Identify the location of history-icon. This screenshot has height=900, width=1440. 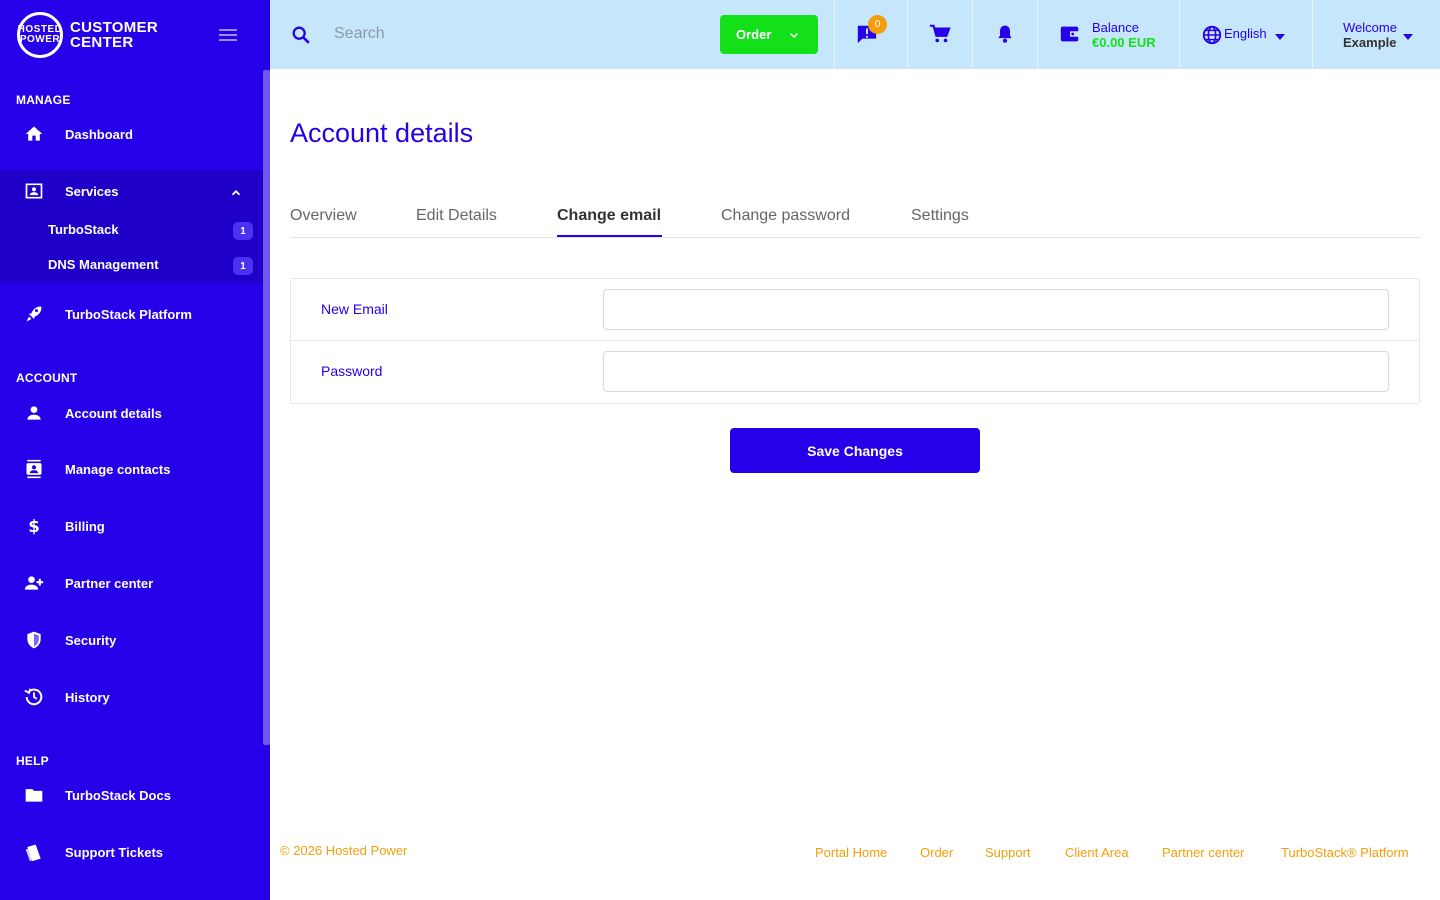
(34, 697).